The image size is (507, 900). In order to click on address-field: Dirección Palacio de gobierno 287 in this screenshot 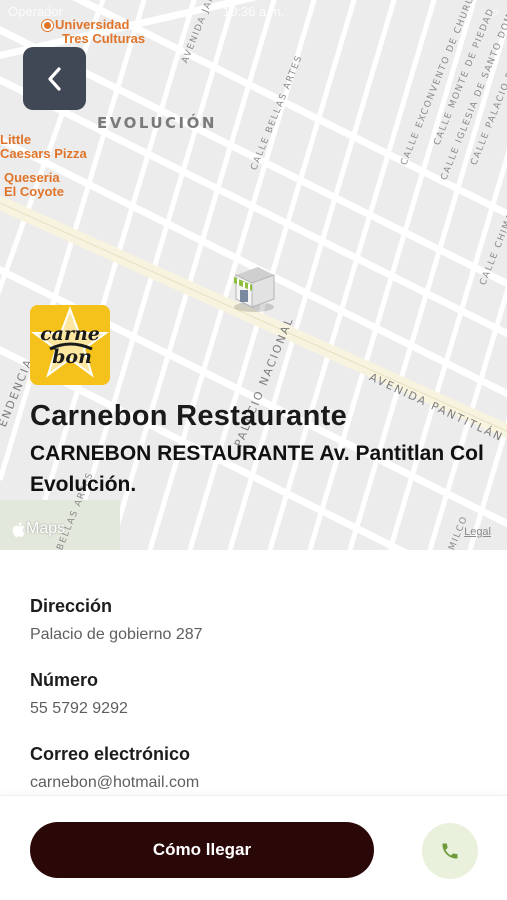, I will do `click(116, 620)`.